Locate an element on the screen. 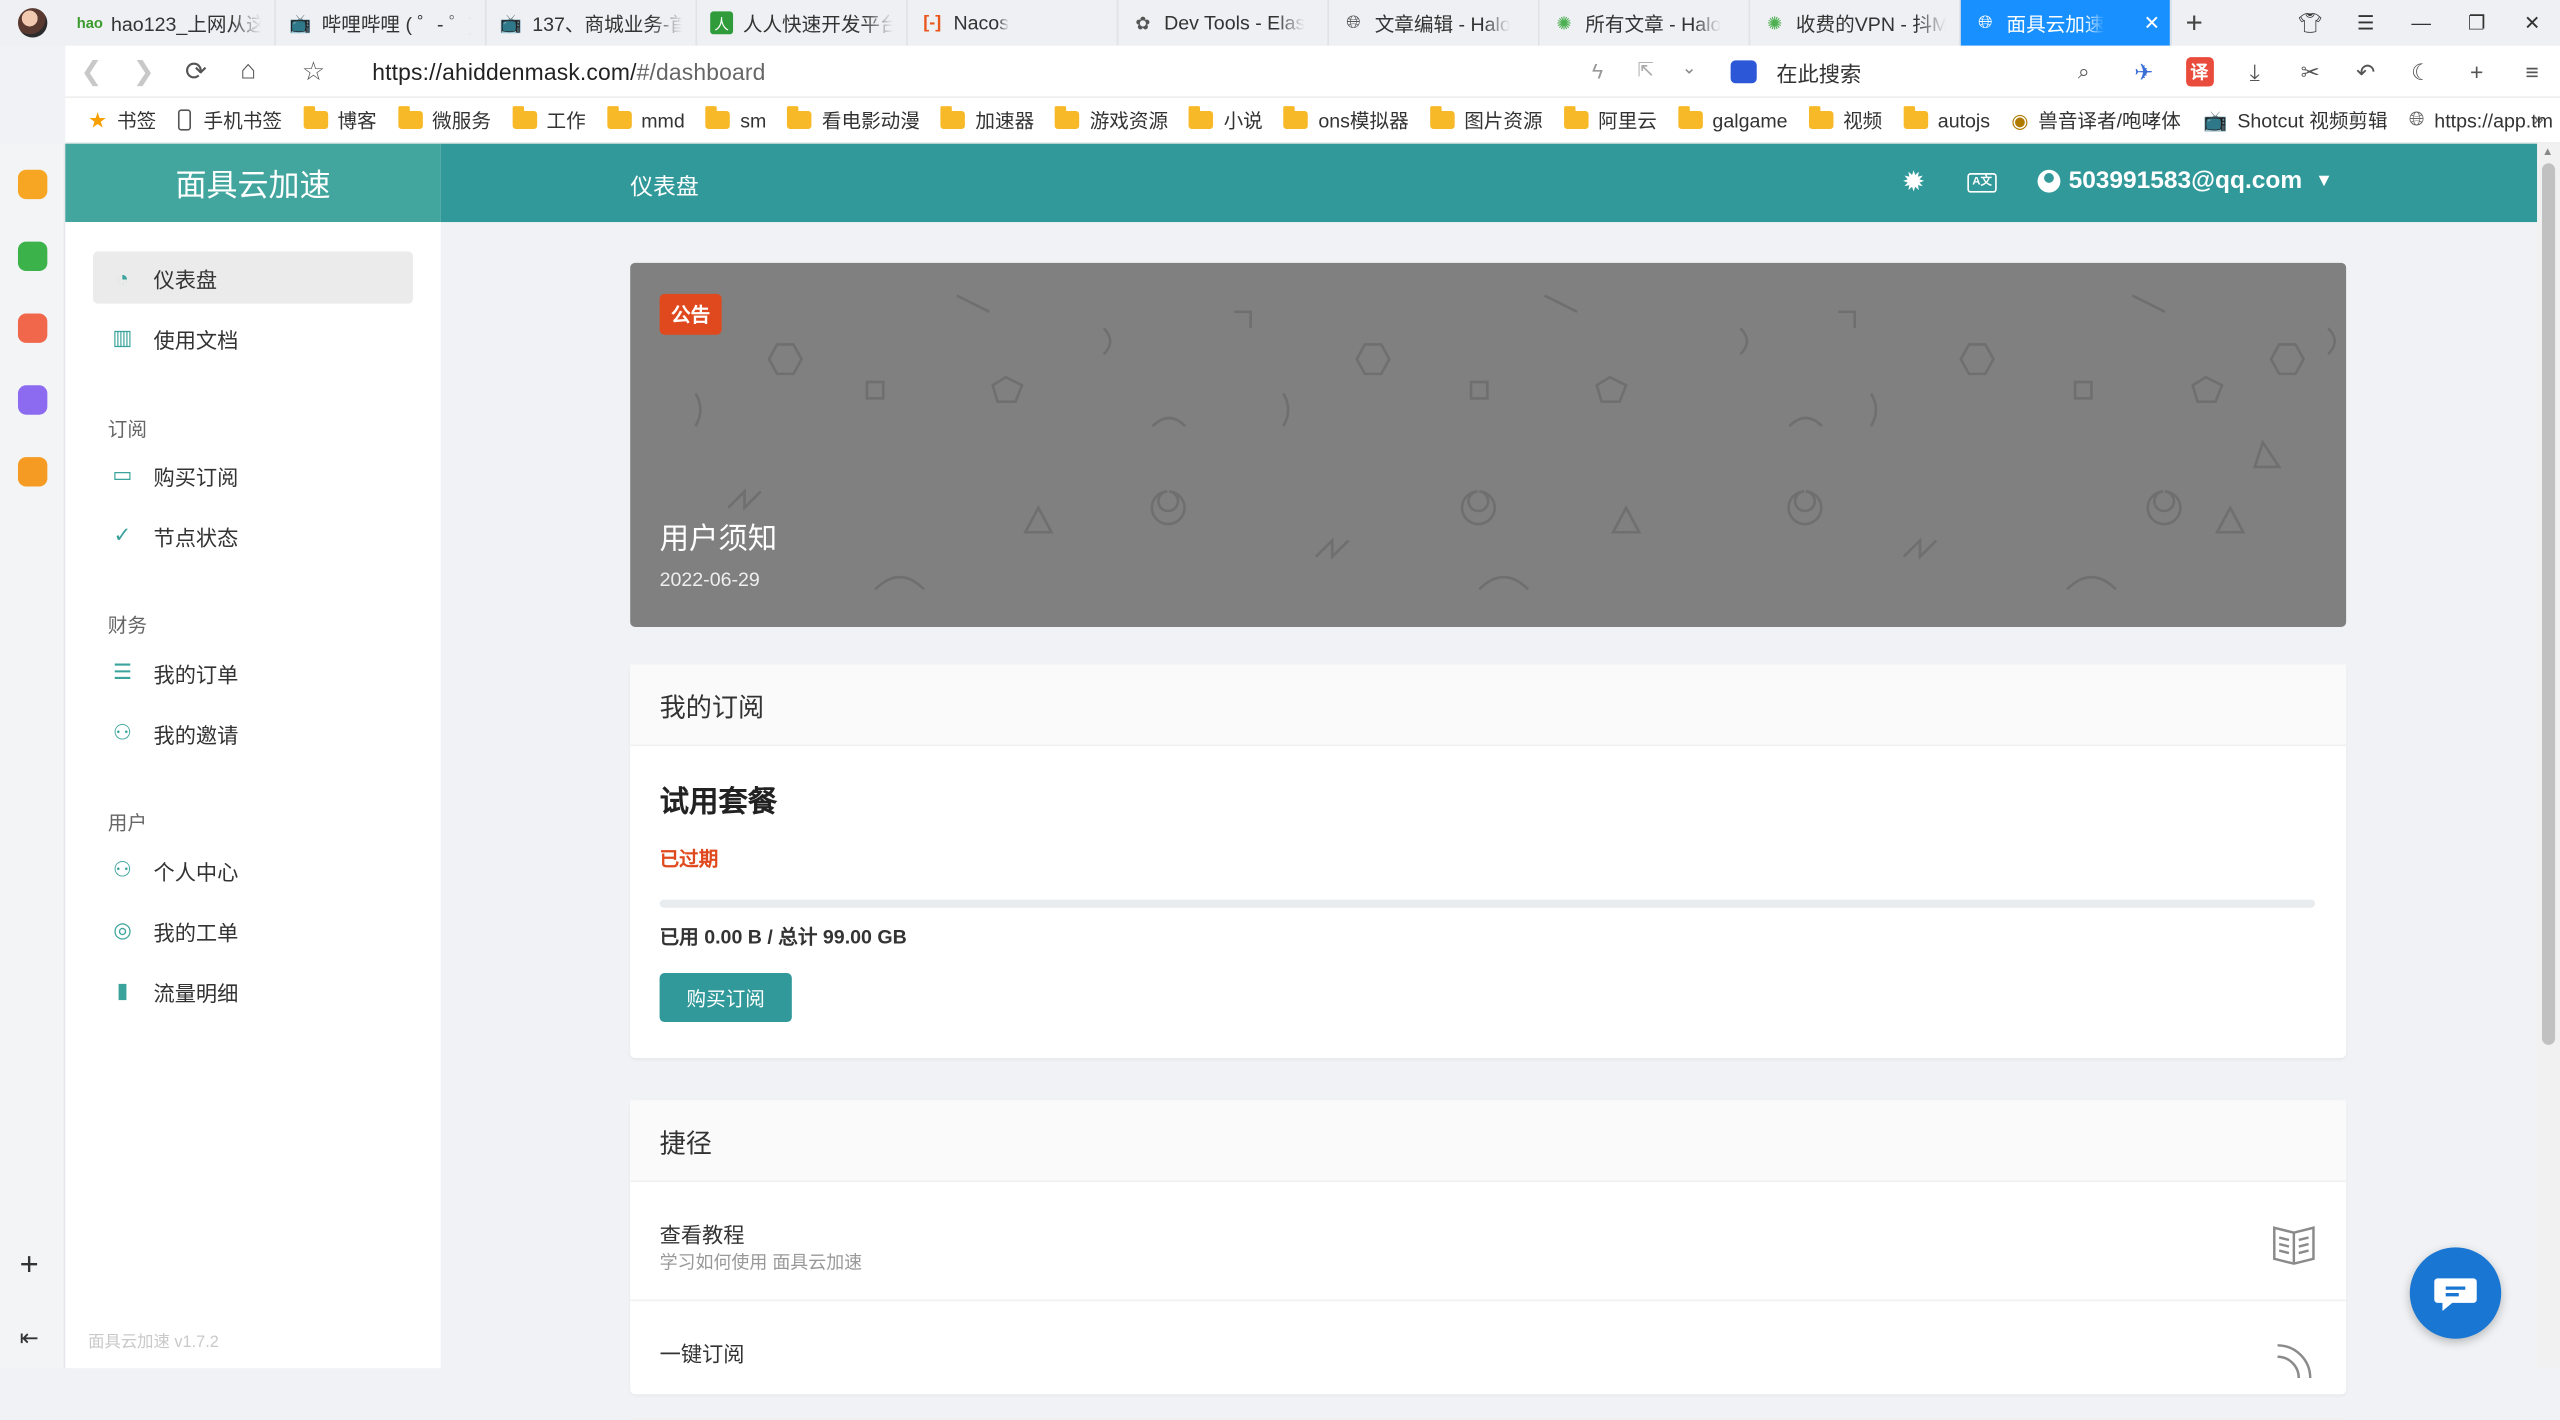 Image resolution: width=2560 pixels, height=1420 pixels. avatar-icon is located at coordinates (32, 23).